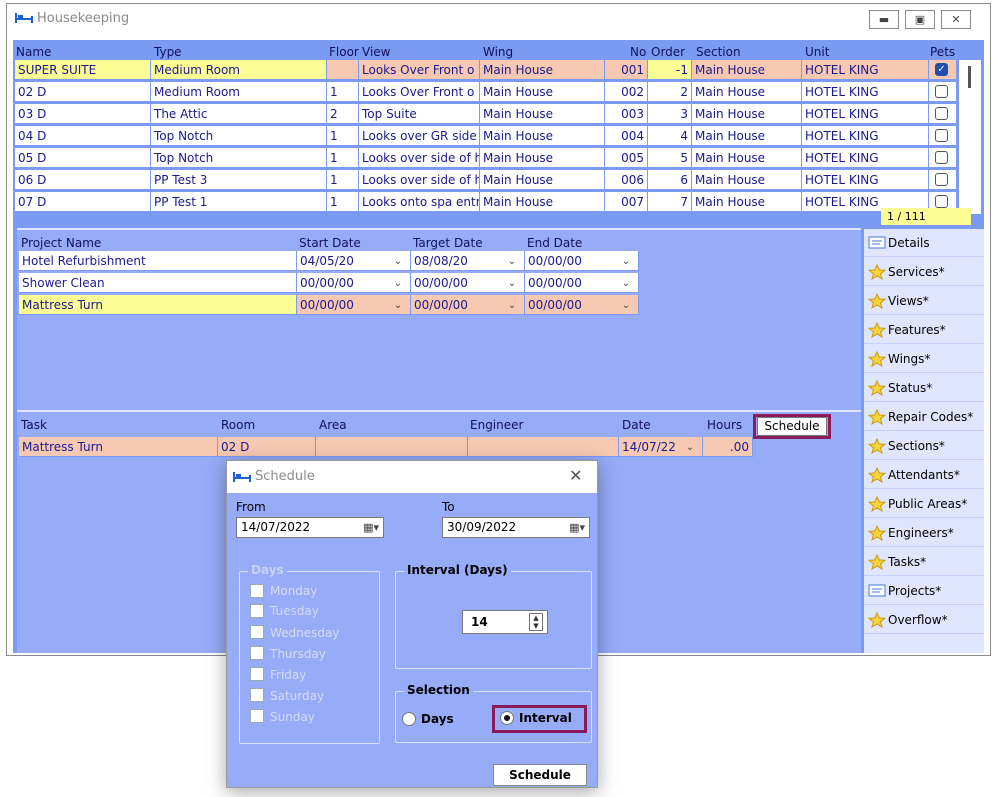  What do you see at coordinates (419, 136) in the screenshot?
I see `room-view: Looks over GR side` at bounding box center [419, 136].